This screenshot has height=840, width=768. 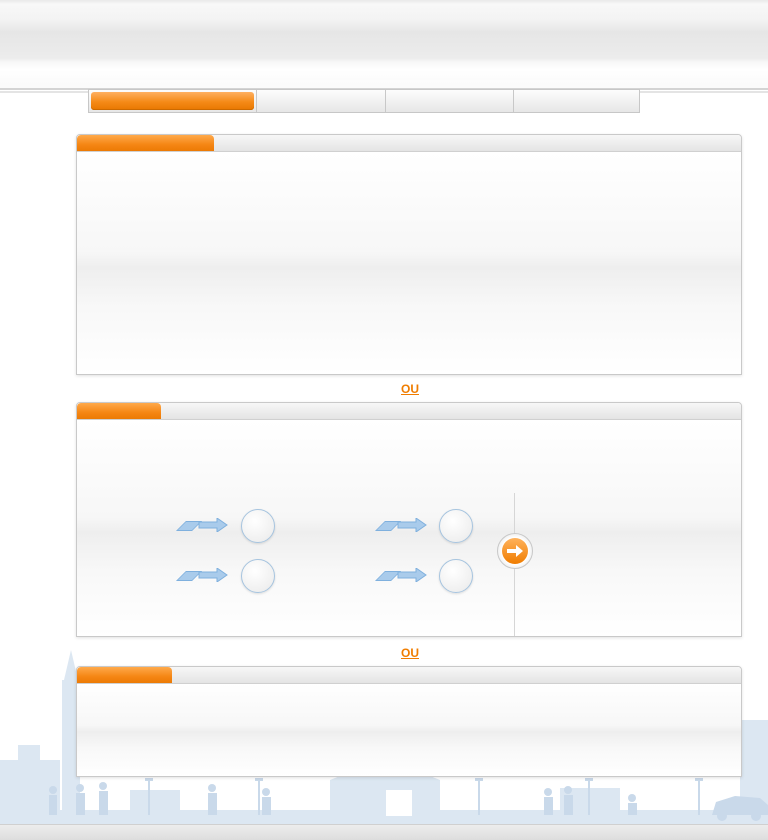 I want to click on nav-tab-1-highlight, so click(x=172, y=101).